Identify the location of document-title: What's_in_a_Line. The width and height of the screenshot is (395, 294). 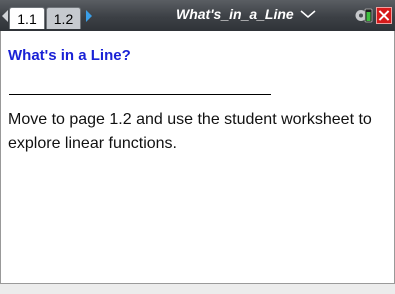
(235, 14).